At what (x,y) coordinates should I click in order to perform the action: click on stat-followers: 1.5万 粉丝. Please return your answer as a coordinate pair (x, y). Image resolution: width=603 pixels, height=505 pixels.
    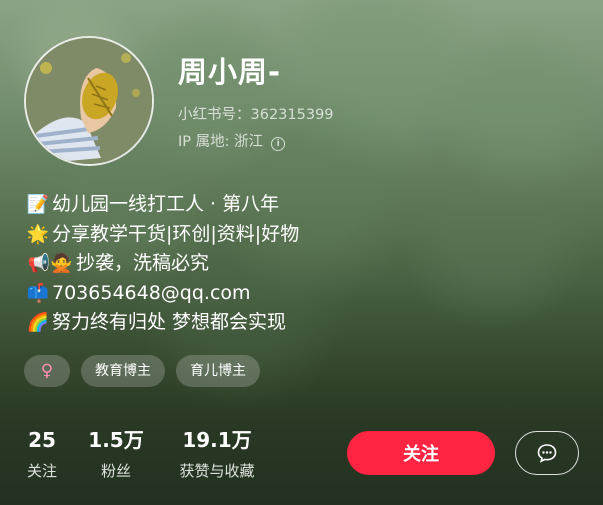
    Looking at the image, I should click on (116, 454).